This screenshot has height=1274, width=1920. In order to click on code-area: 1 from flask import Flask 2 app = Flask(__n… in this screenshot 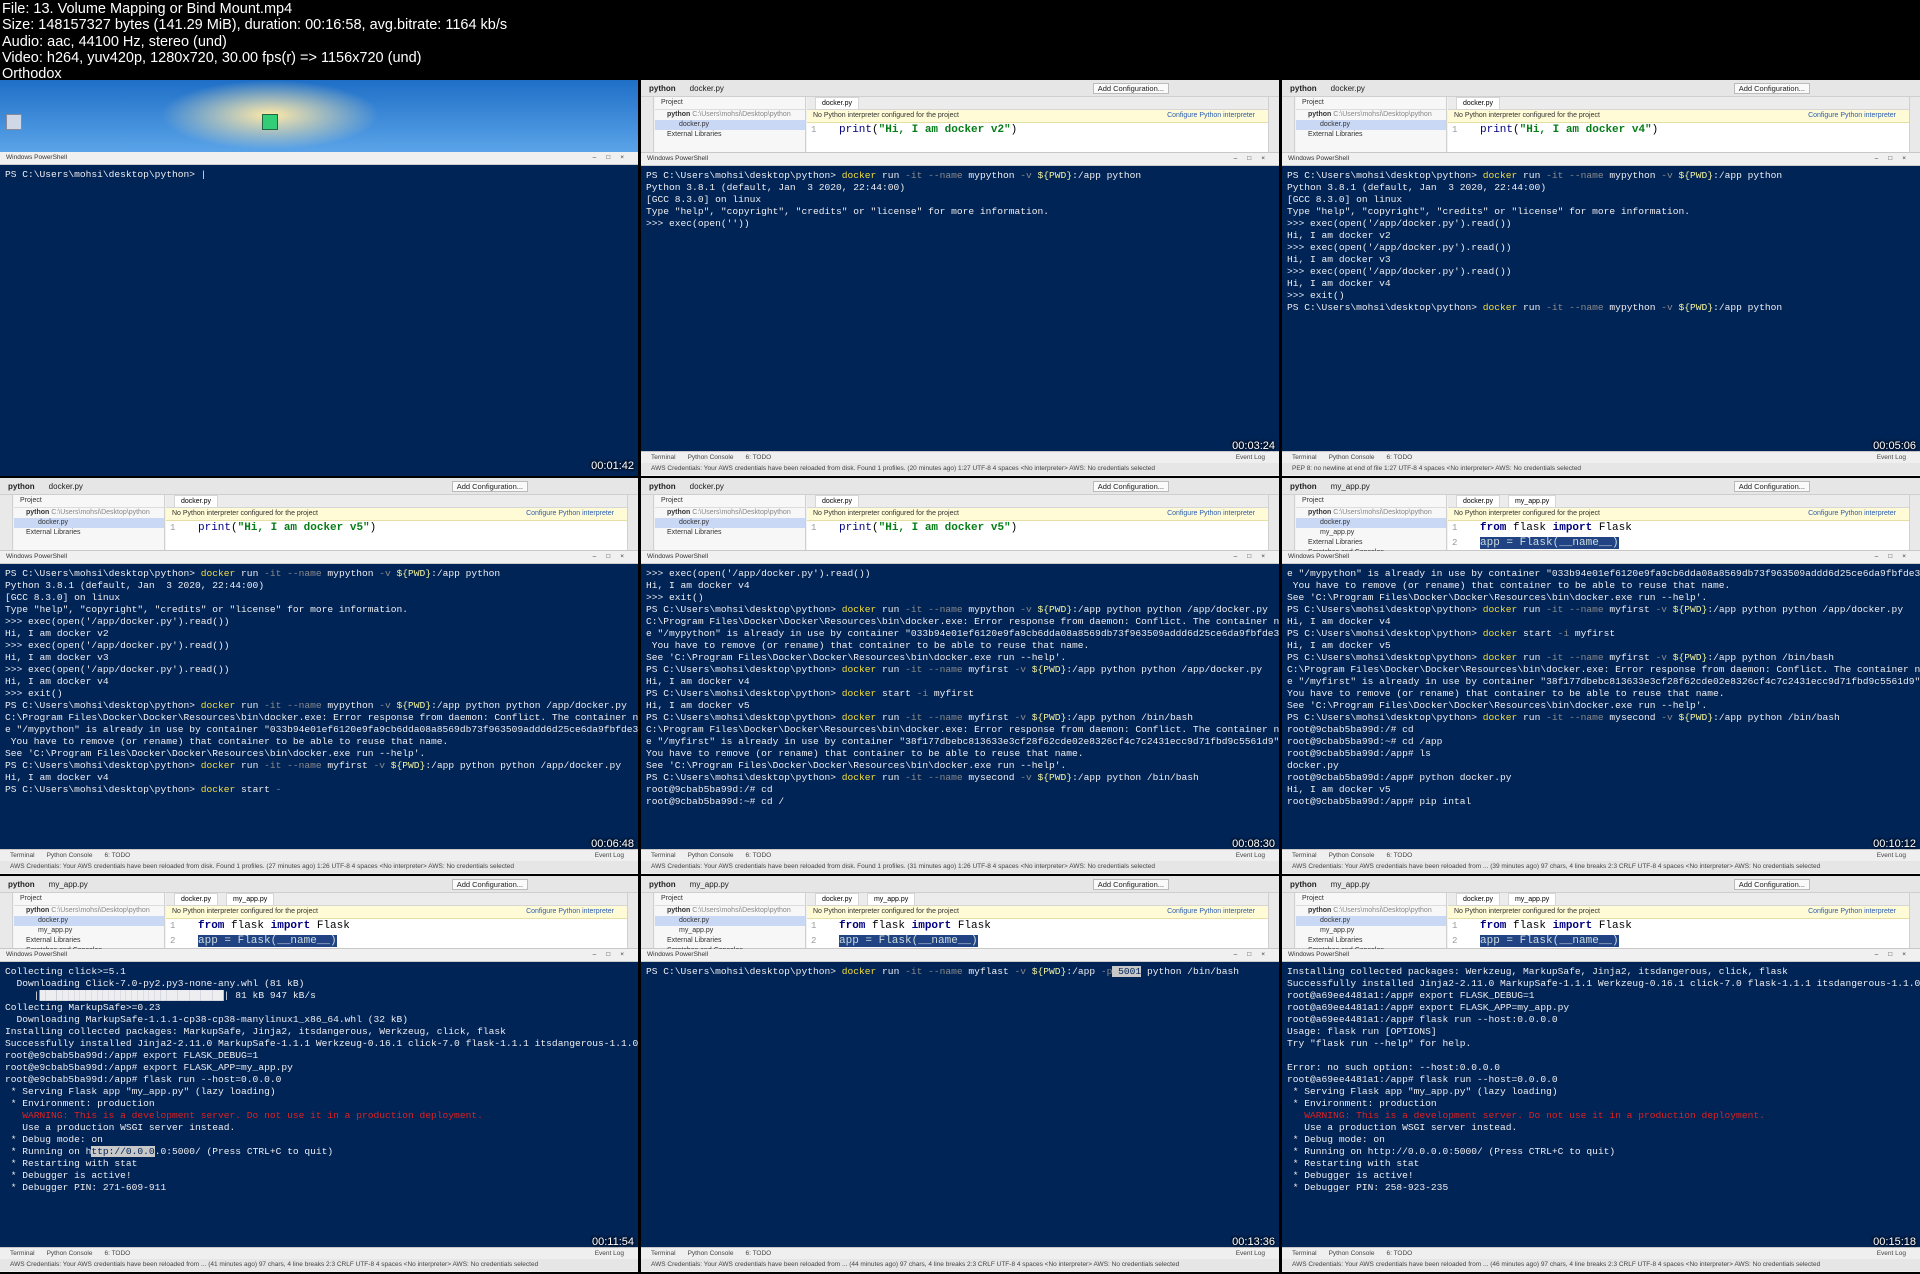, I will do `click(397, 934)`.